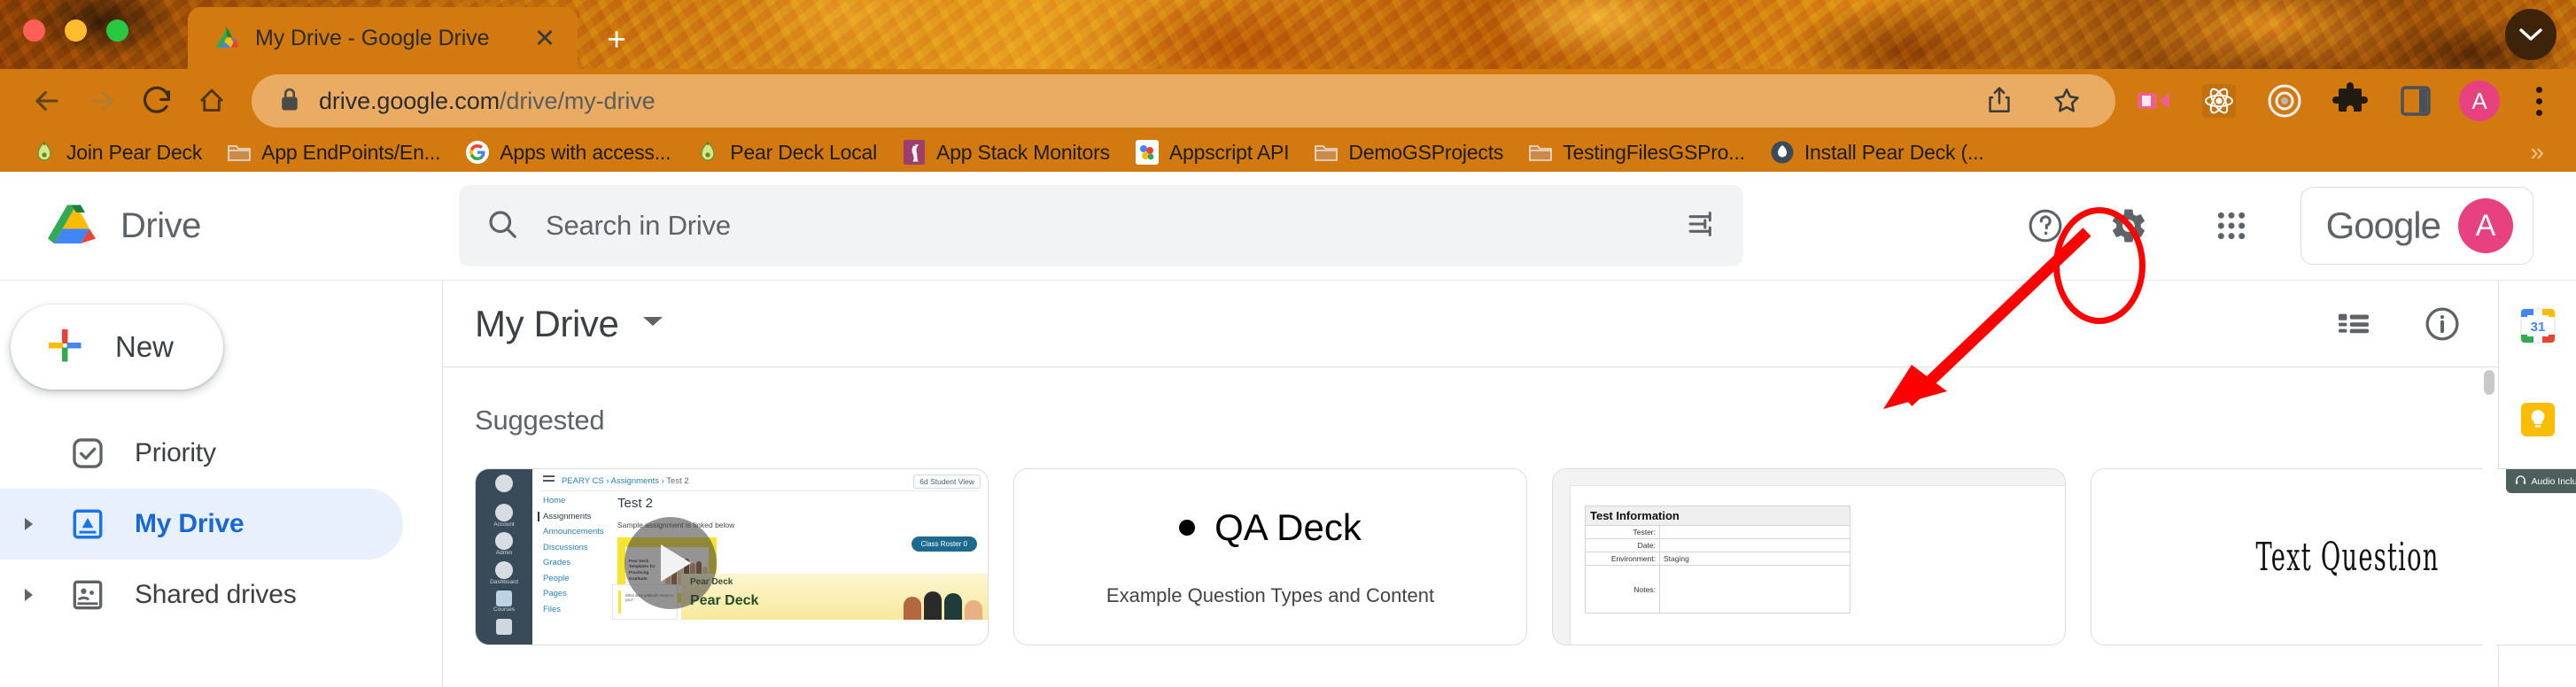  What do you see at coordinates (1540, 152) in the screenshot?
I see `folder-icon` at bounding box center [1540, 152].